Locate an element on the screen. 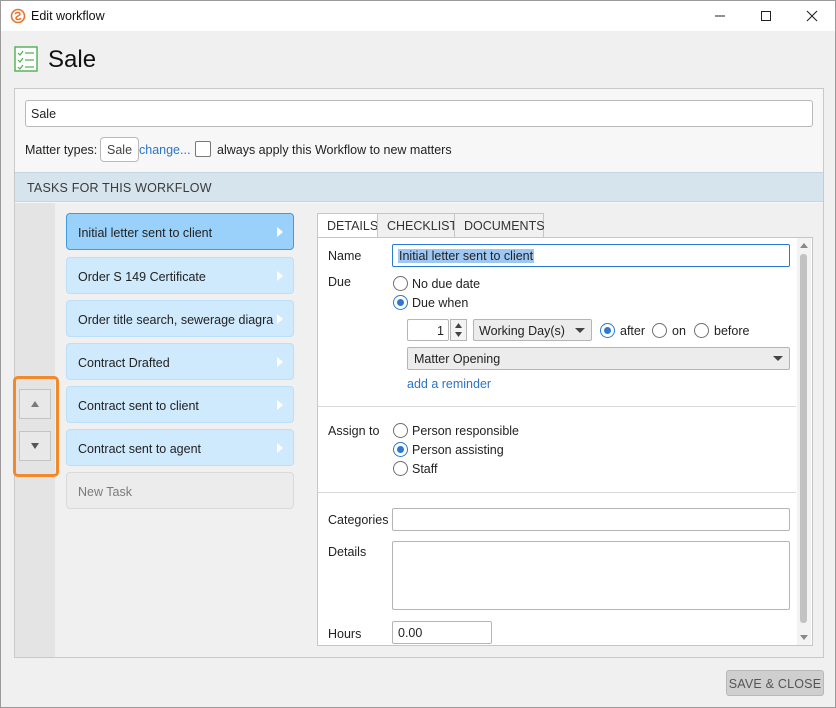 This screenshot has width=836, height=708. page-title: Sale is located at coordinates (72, 59).